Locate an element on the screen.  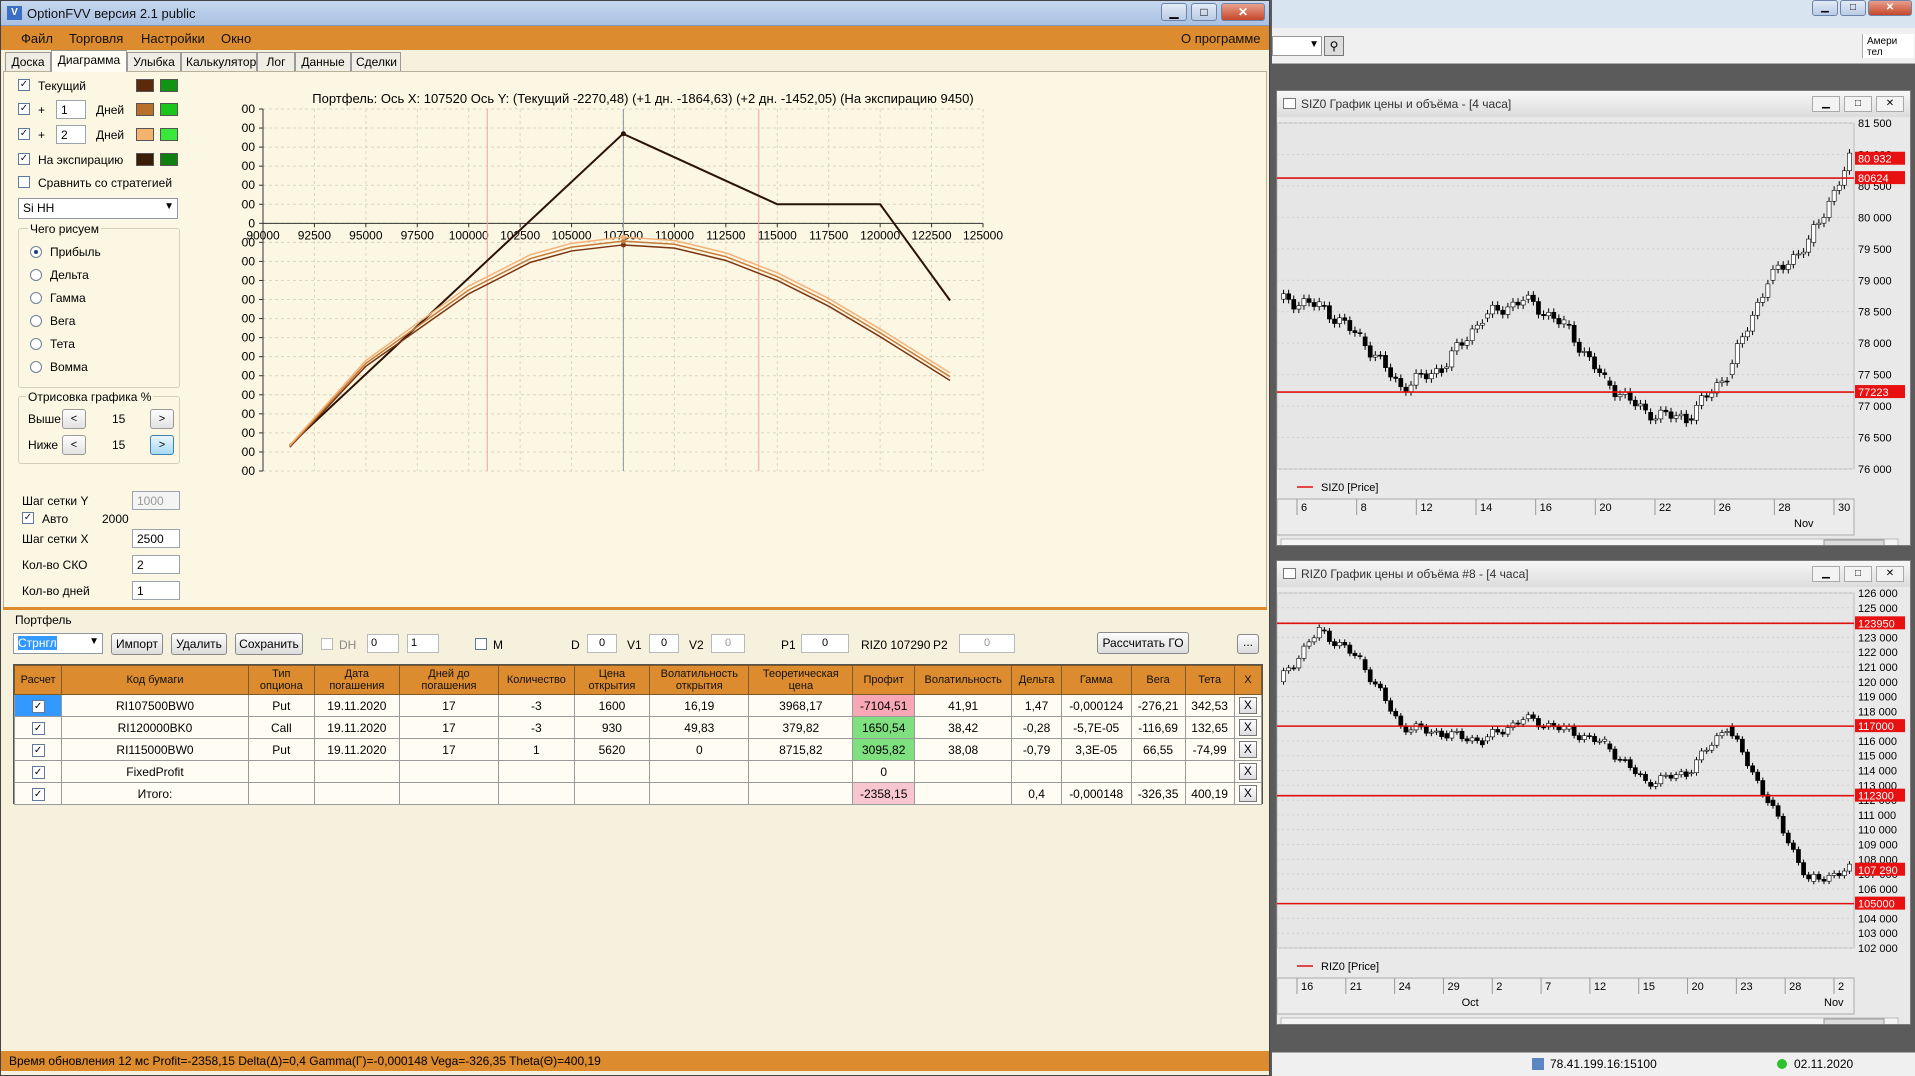
d-input: 0 is located at coordinates (602, 643).